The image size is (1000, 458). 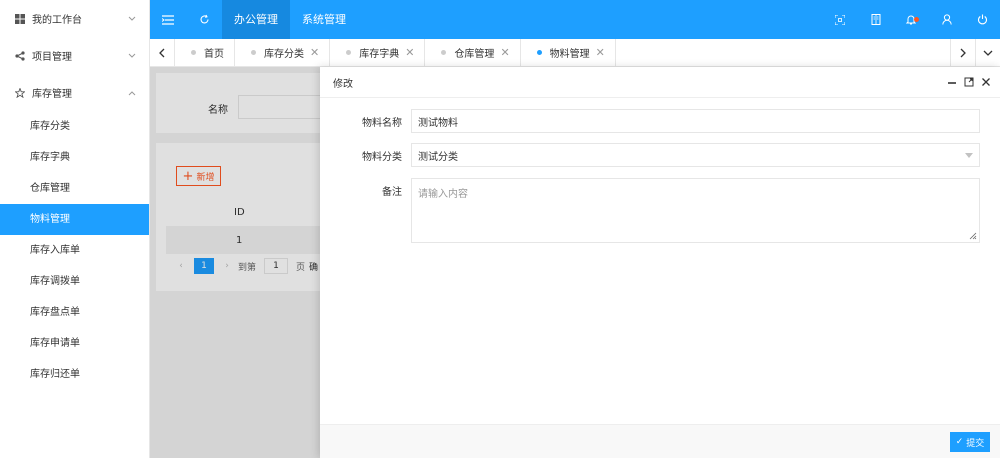 I want to click on minimize-icon, so click(x=951, y=82).